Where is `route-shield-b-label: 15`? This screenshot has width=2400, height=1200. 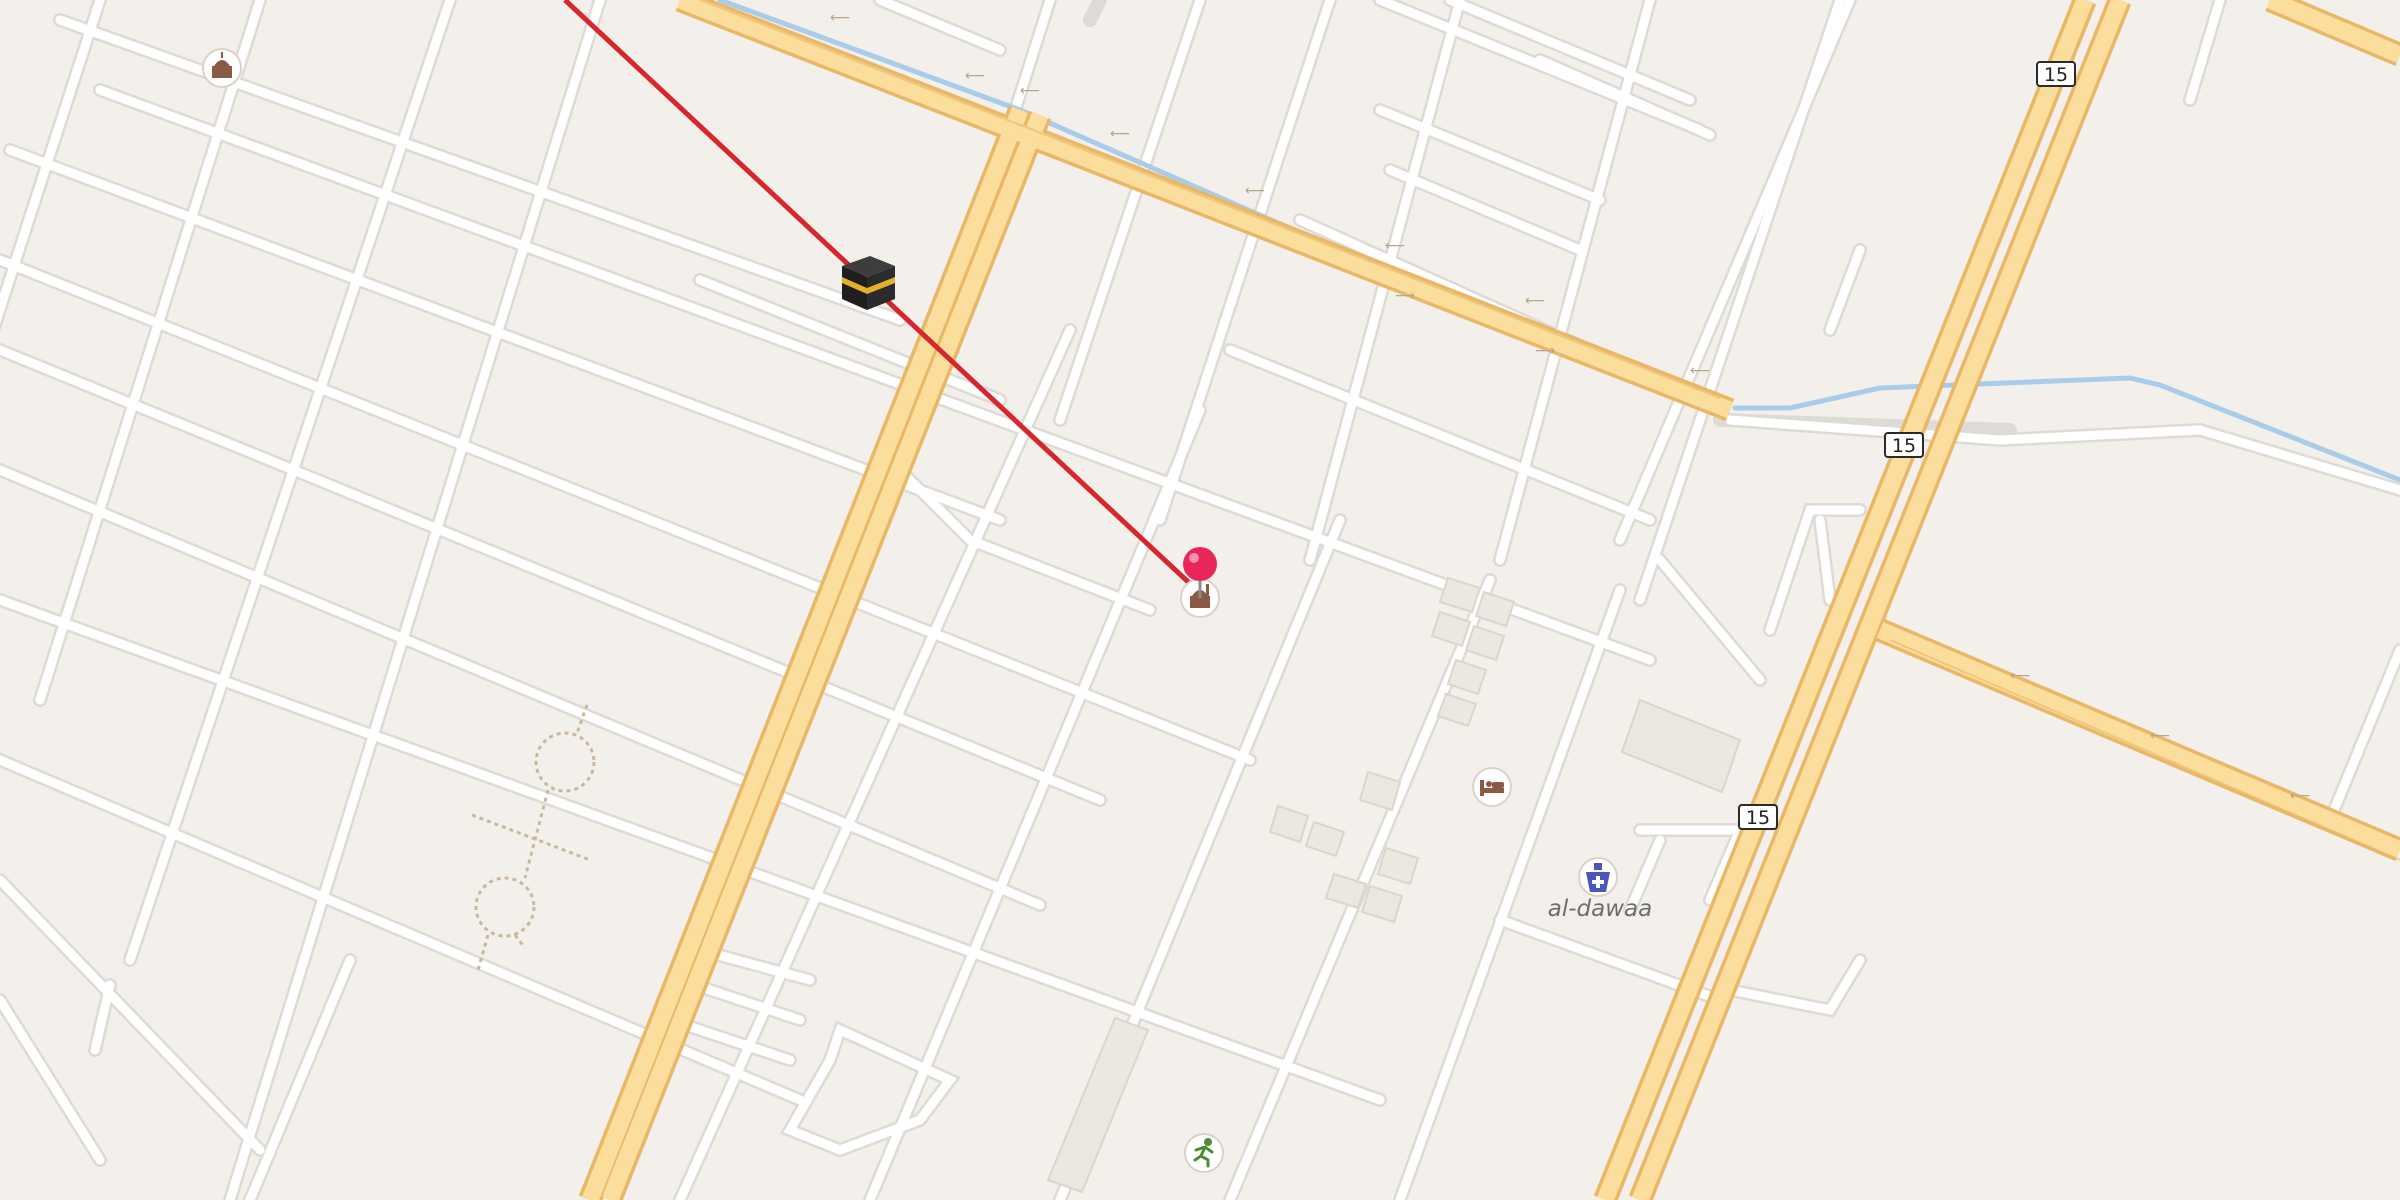
route-shield-b-label: 15 is located at coordinates (1904, 446).